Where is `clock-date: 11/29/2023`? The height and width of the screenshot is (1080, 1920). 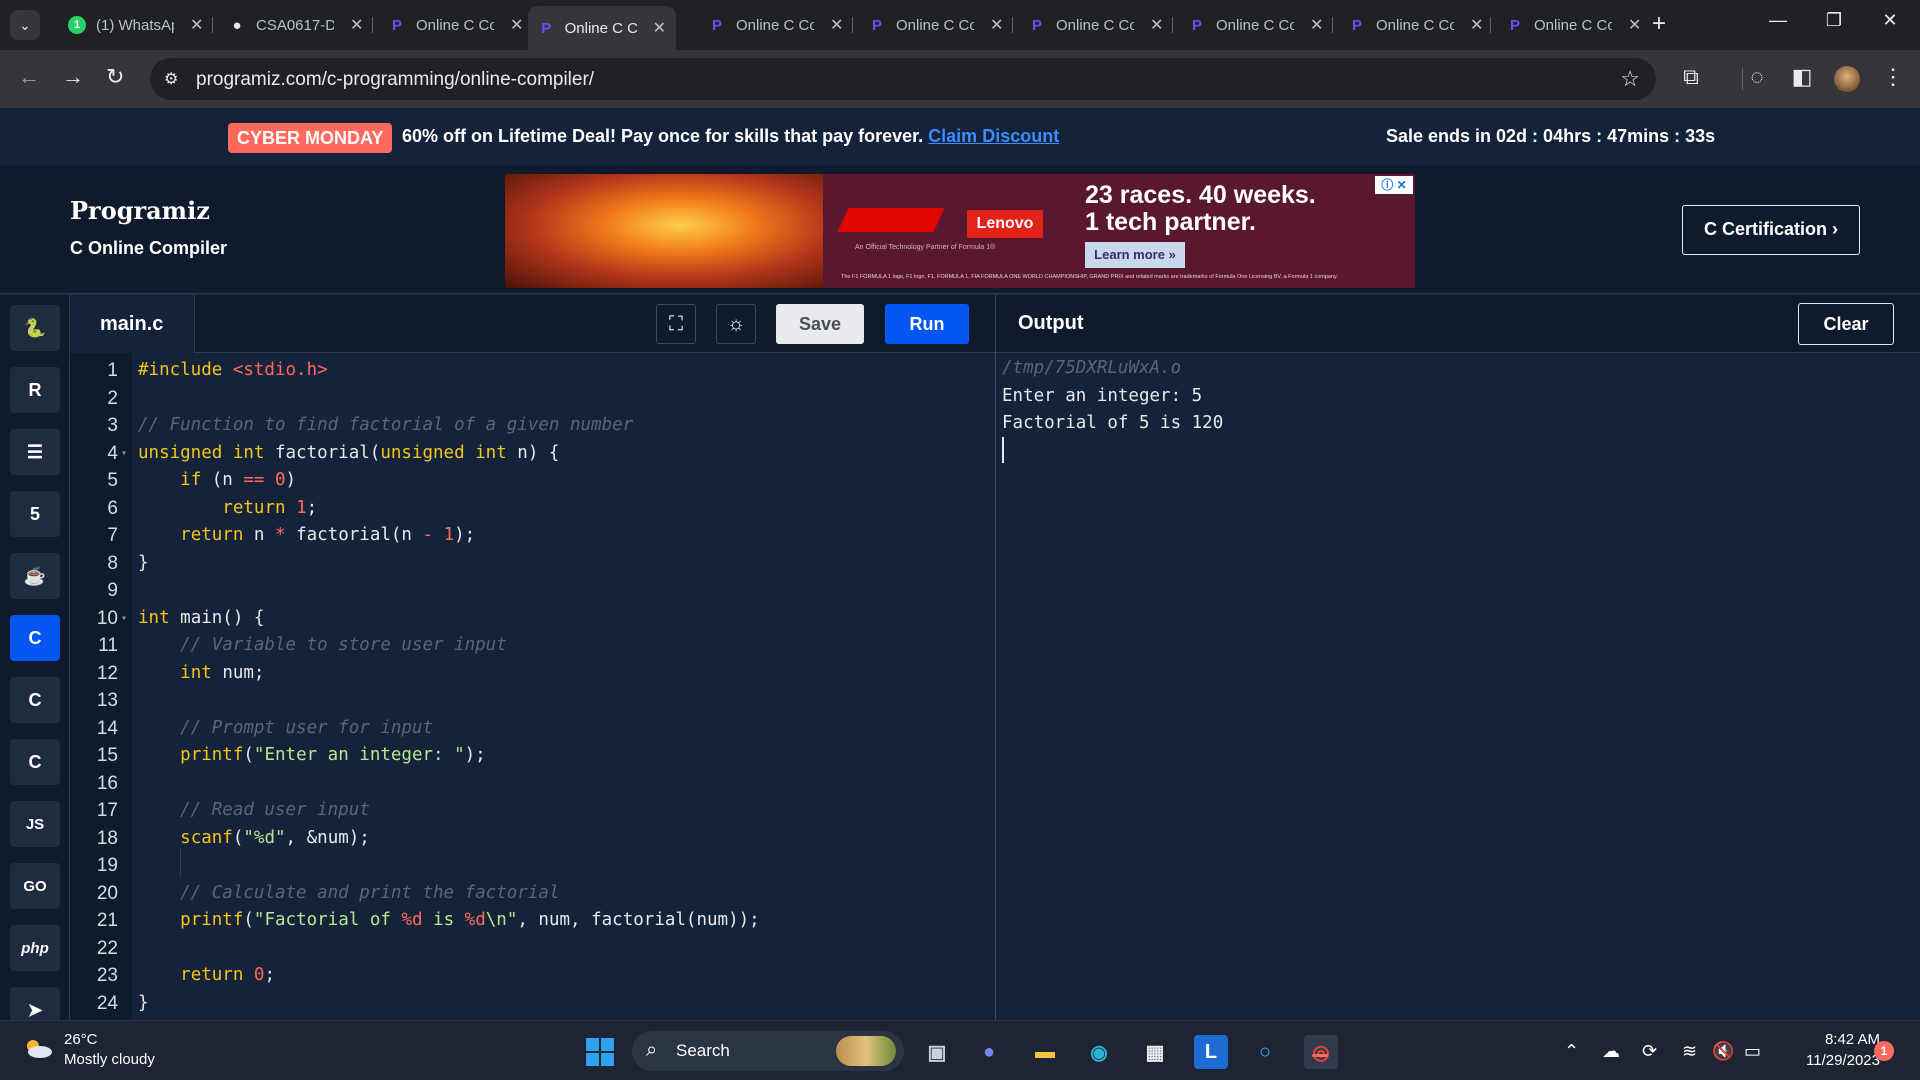
clock-date: 11/29/2023 is located at coordinates (1825, 1060).